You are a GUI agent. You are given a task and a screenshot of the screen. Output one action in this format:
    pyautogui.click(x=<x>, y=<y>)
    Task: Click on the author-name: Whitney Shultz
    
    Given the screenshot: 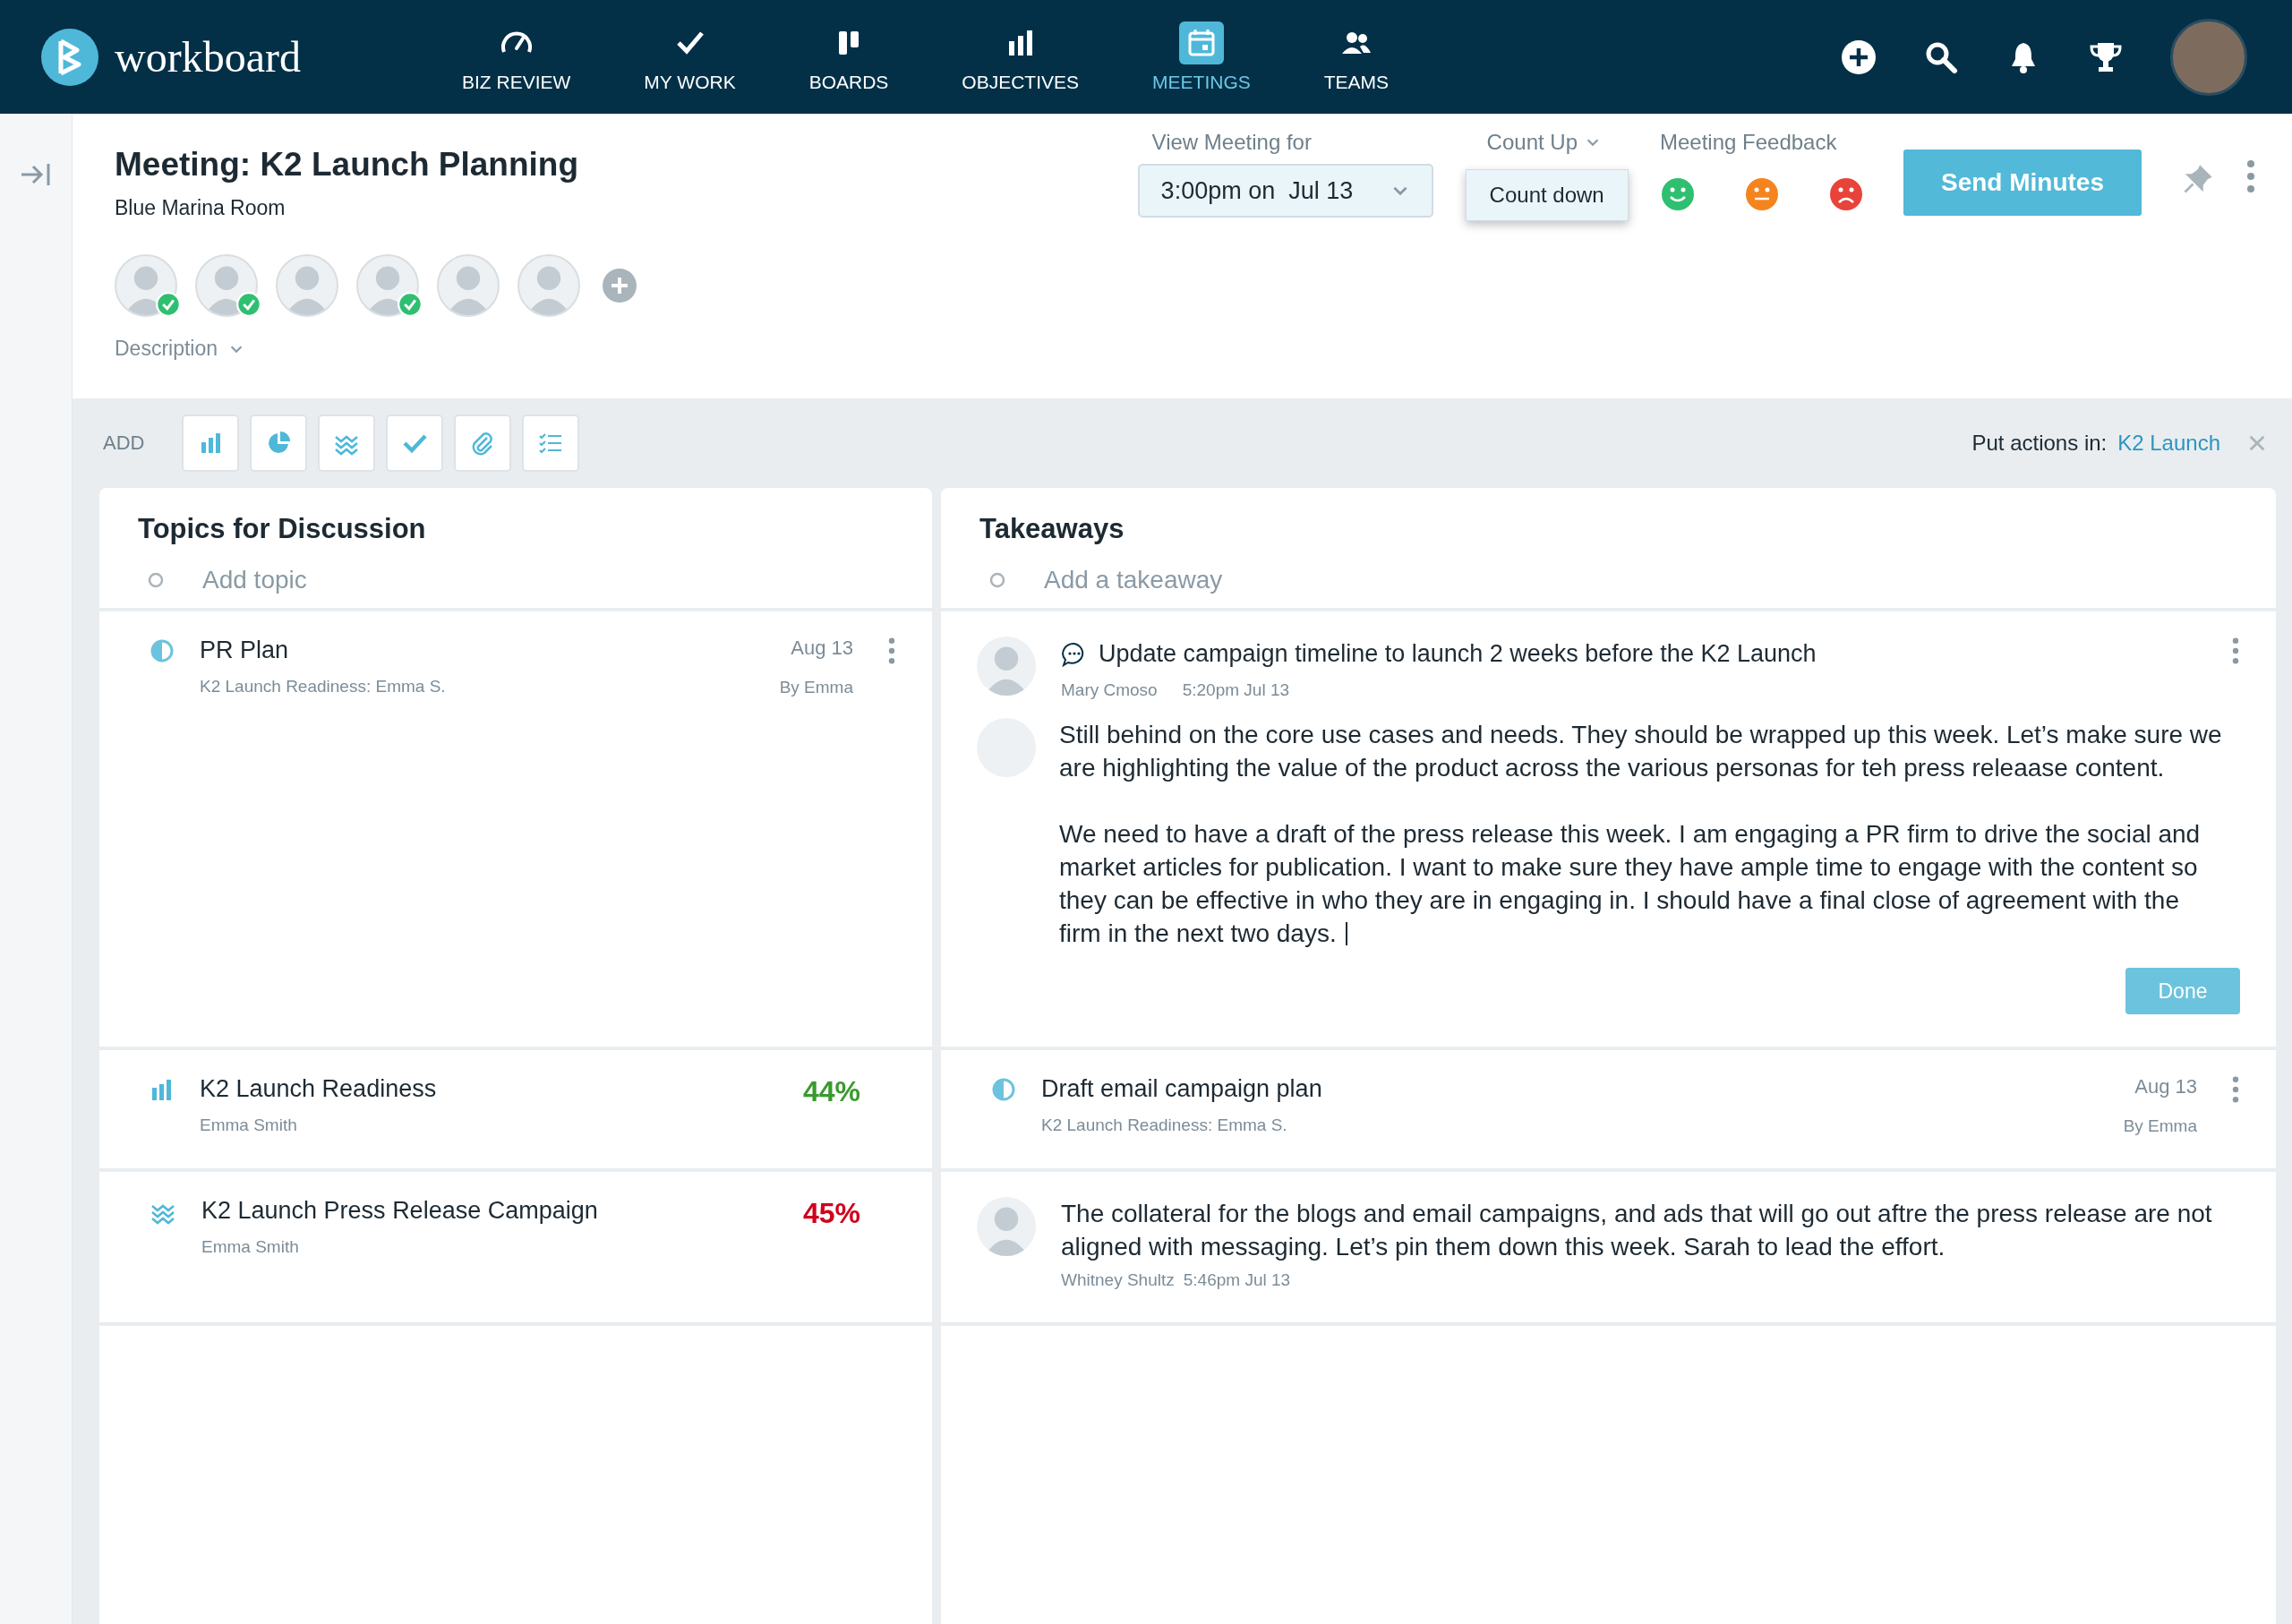 What is the action you would take?
    pyautogui.click(x=1118, y=1280)
    